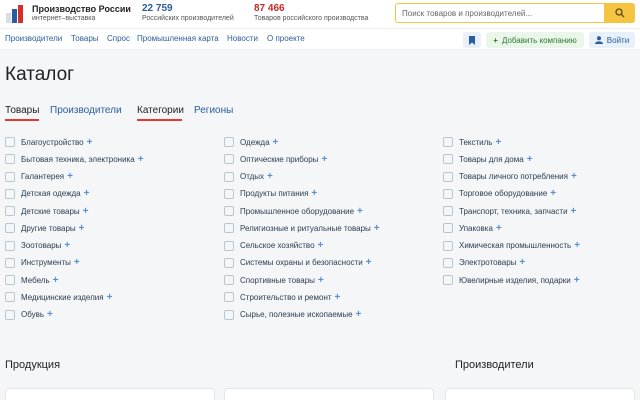  What do you see at coordinates (248, 177) in the screenshot?
I see `category-item: Отдых +` at bounding box center [248, 177].